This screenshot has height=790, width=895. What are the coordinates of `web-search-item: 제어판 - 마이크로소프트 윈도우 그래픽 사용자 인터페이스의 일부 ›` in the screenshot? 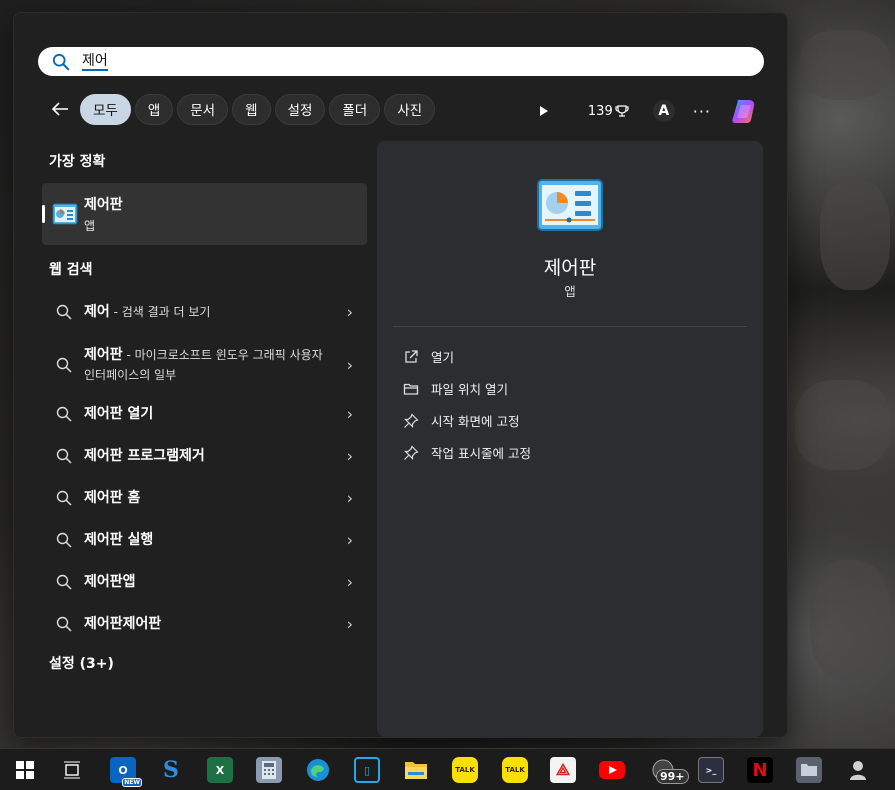 It's located at (204, 365).